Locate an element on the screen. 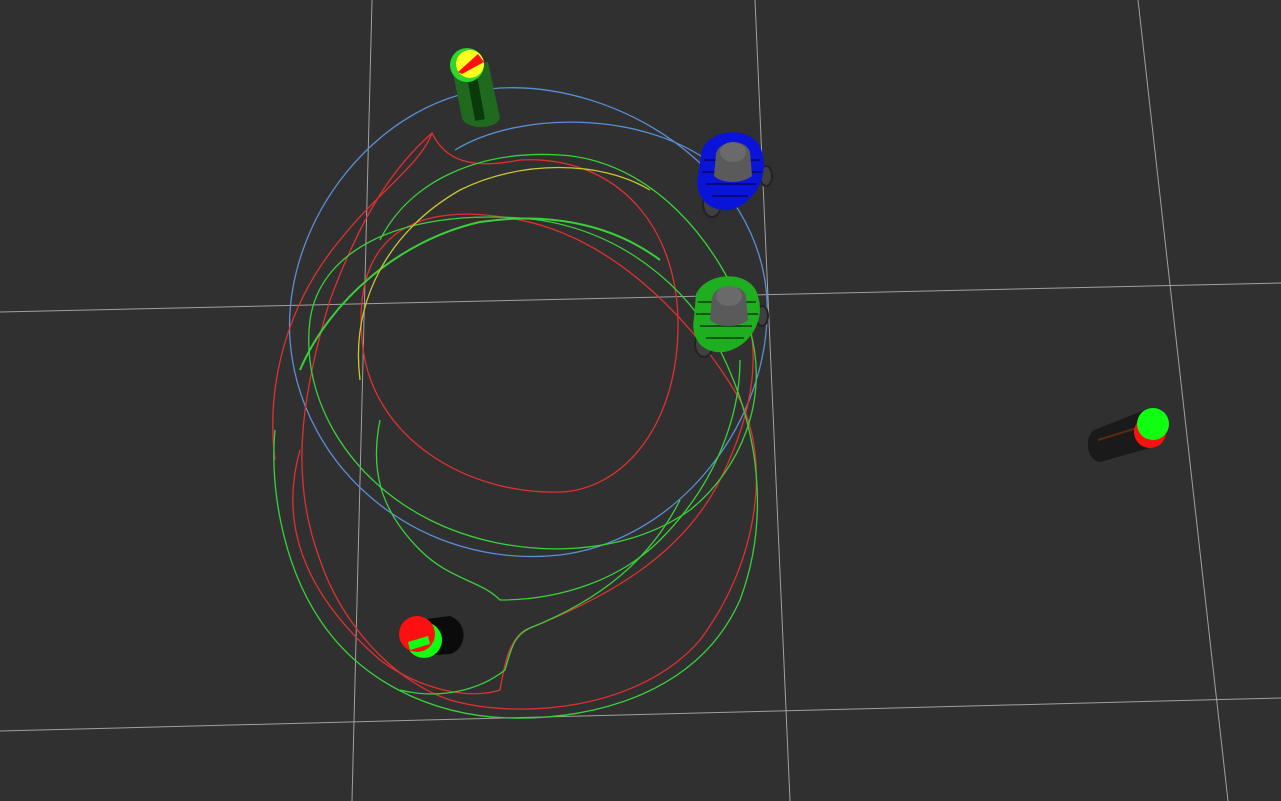 This screenshot has width=1281, height=801. obstacle-right is located at coordinates (1128, 435).